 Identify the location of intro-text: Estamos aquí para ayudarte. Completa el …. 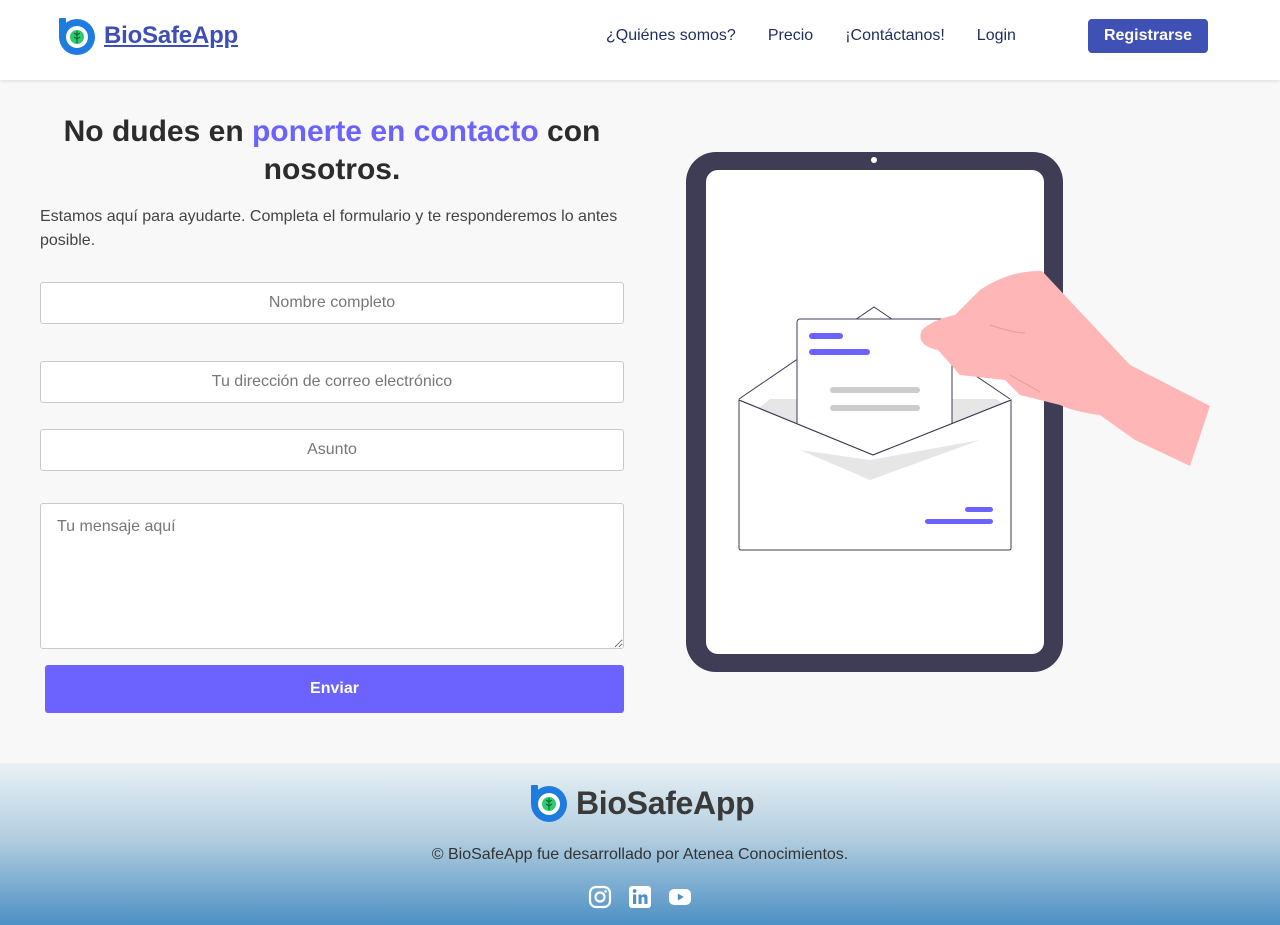
(329, 228).